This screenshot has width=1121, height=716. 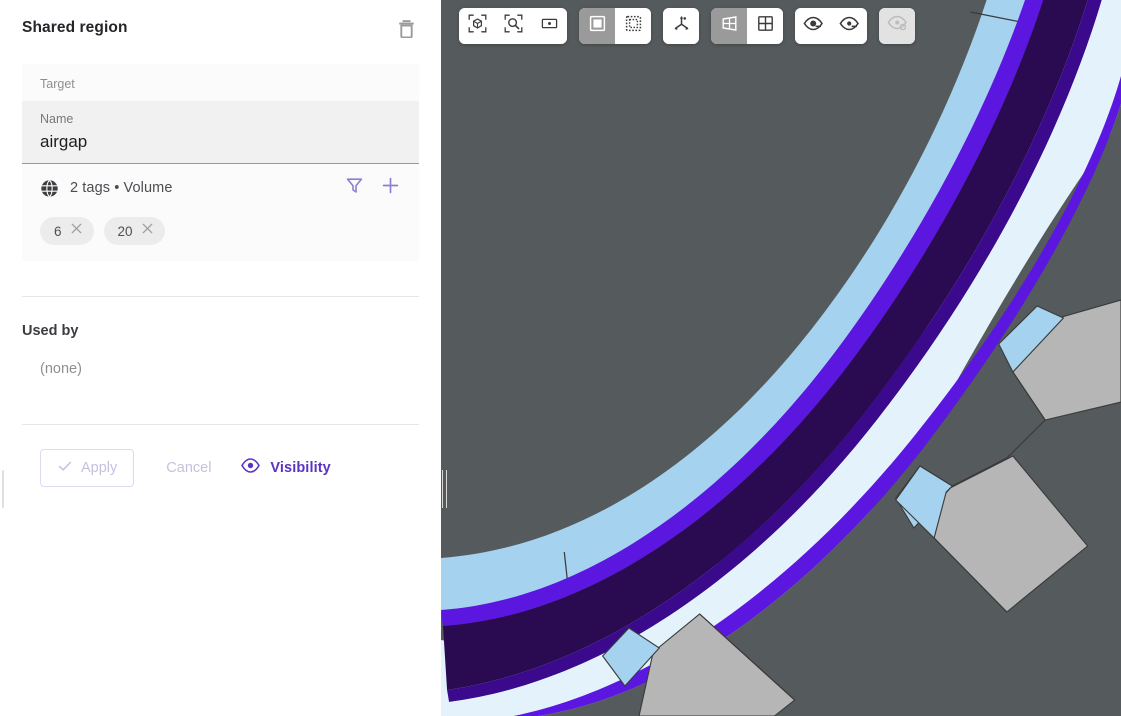 I want to click on trash-icon, so click(x=406, y=28).